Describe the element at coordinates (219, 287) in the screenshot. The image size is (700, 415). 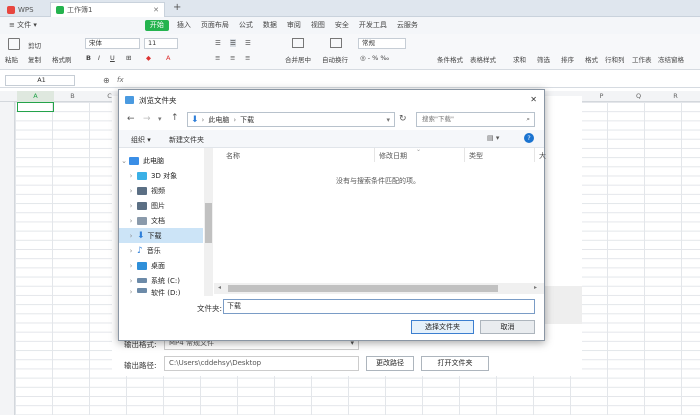
I see `scroll-left-icon: ◂` at that location.